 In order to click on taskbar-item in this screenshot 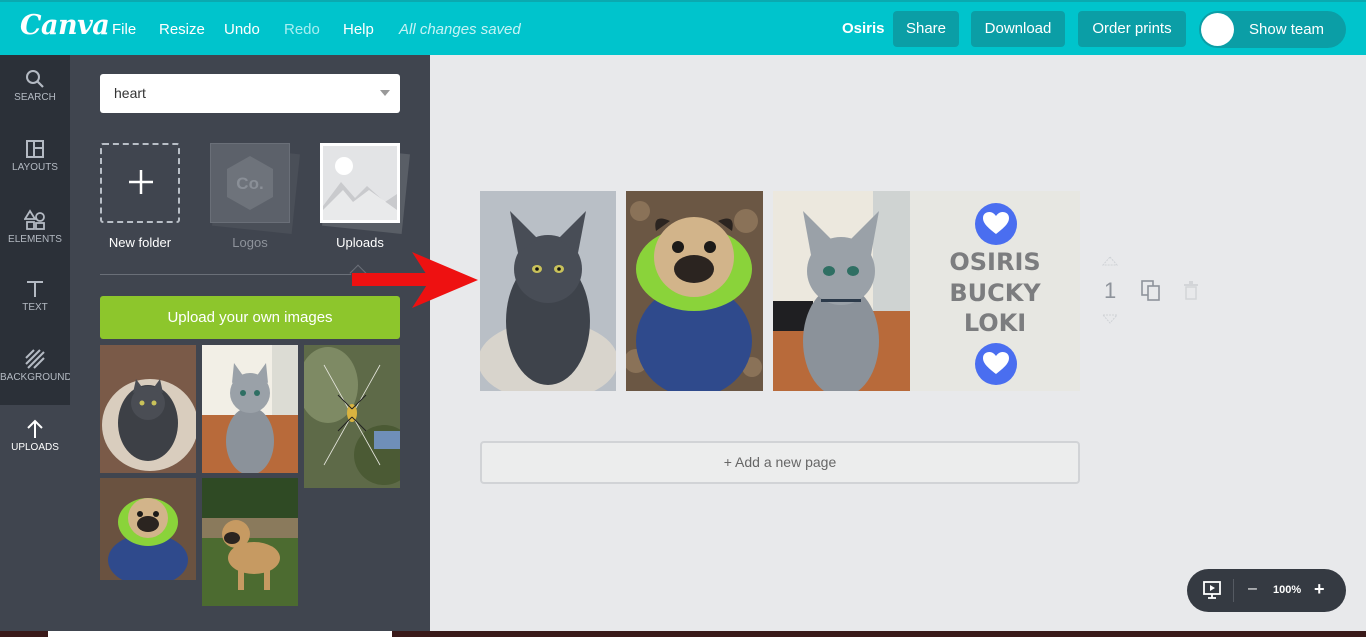, I will do `click(220, 634)`.